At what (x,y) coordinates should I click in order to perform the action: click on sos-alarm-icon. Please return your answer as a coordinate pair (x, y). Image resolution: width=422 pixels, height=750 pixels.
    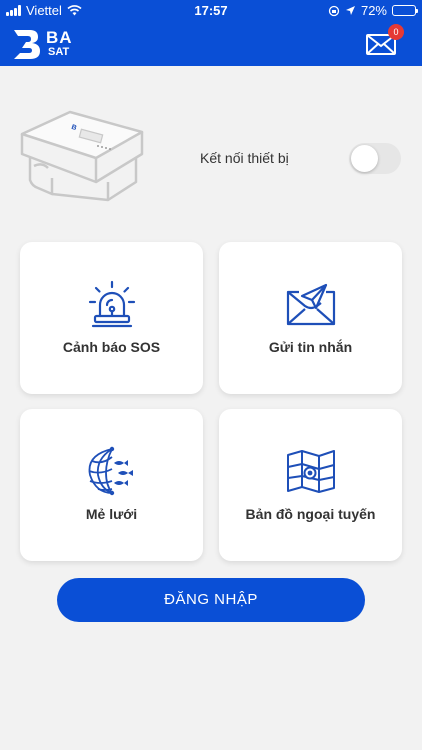
    Looking at the image, I should click on (112, 304).